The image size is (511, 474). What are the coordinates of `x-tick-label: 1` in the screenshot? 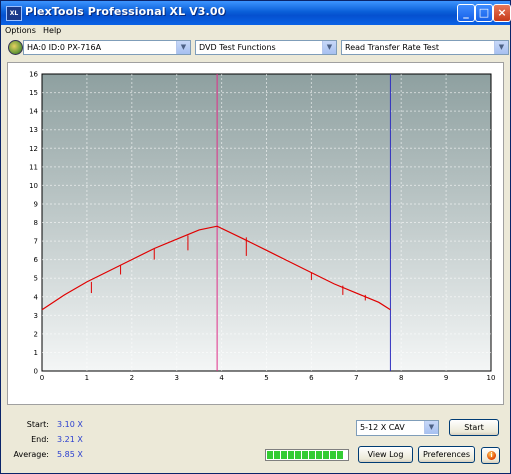 It's located at (87, 378).